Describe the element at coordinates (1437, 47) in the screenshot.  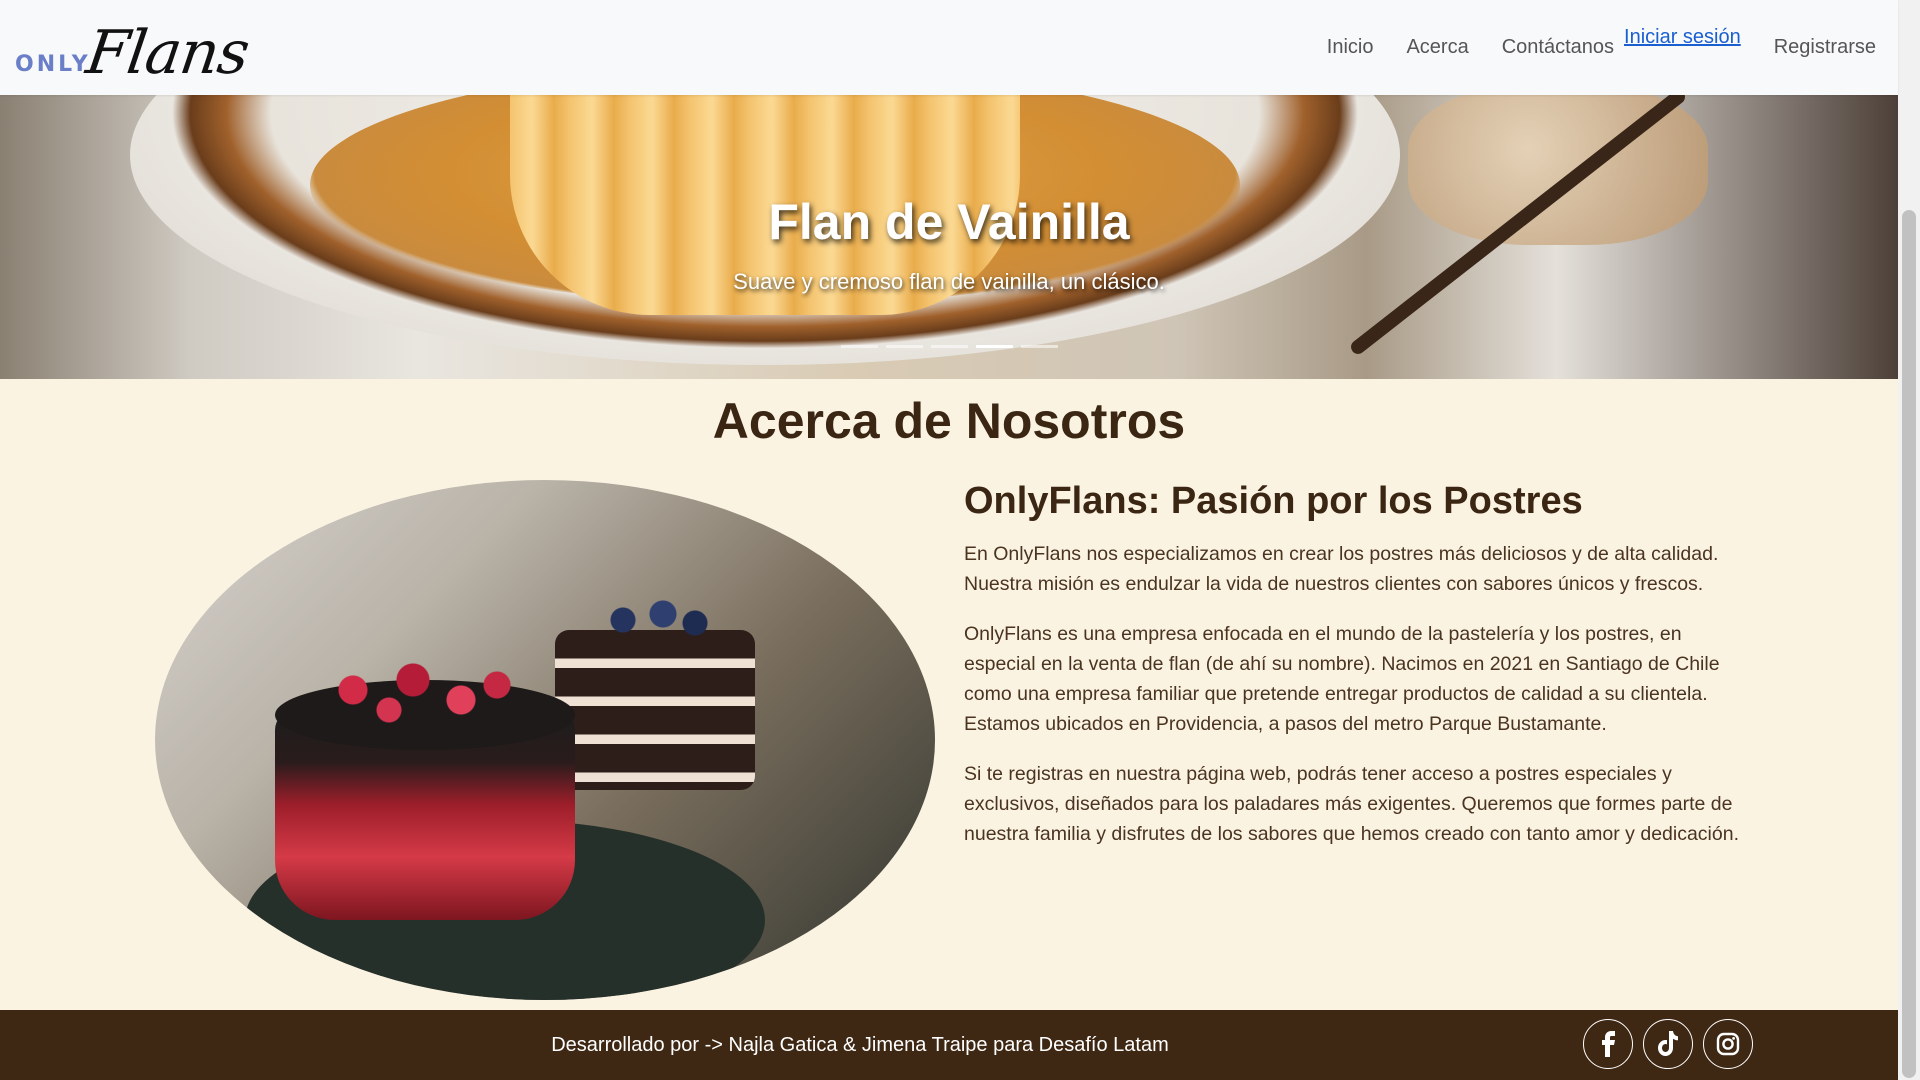
I see `nav-link-acerca: Acerca` at that location.